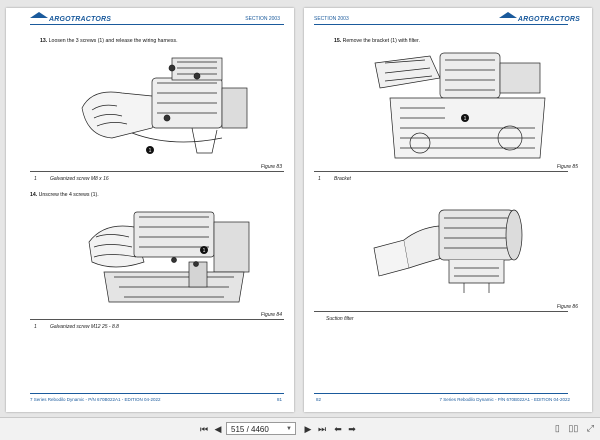  I want to click on forward-icon: ➡, so click(352, 429).